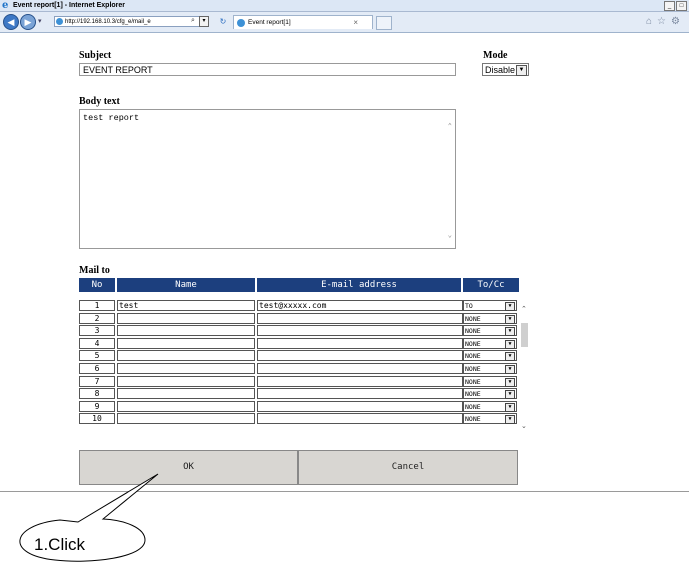  What do you see at coordinates (28, 22) in the screenshot?
I see `forward-icon: ▶` at bounding box center [28, 22].